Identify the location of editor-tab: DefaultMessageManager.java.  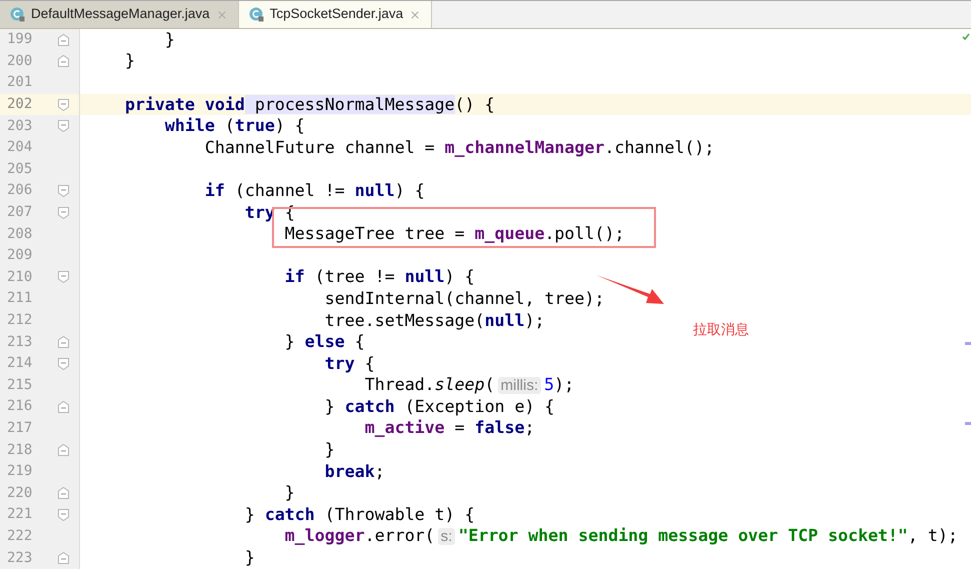
(119, 14).